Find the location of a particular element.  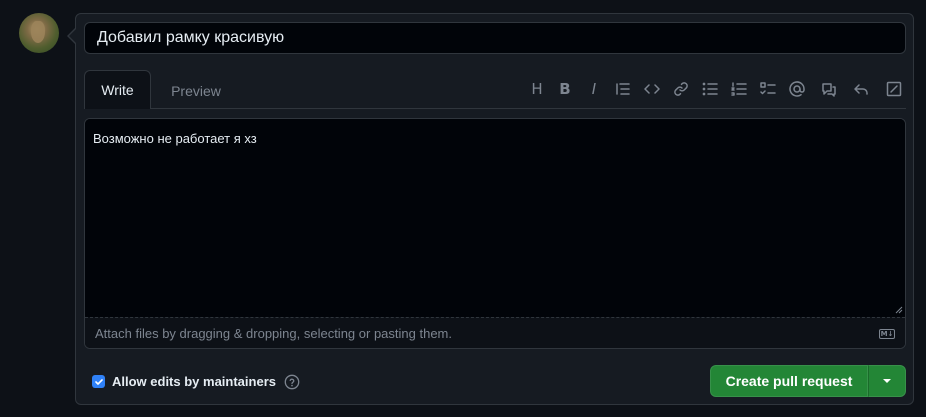

allow-edits-checkbox is located at coordinates (98, 381).